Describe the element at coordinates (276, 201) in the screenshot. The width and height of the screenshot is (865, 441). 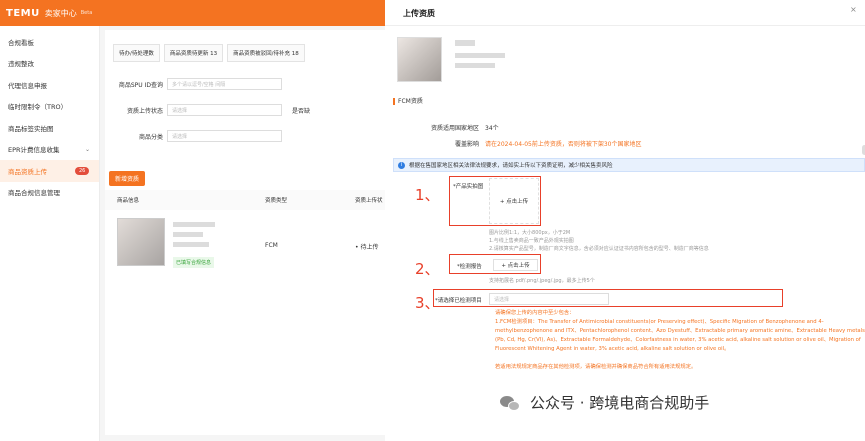
I see `column-header: 资质类型` at that location.